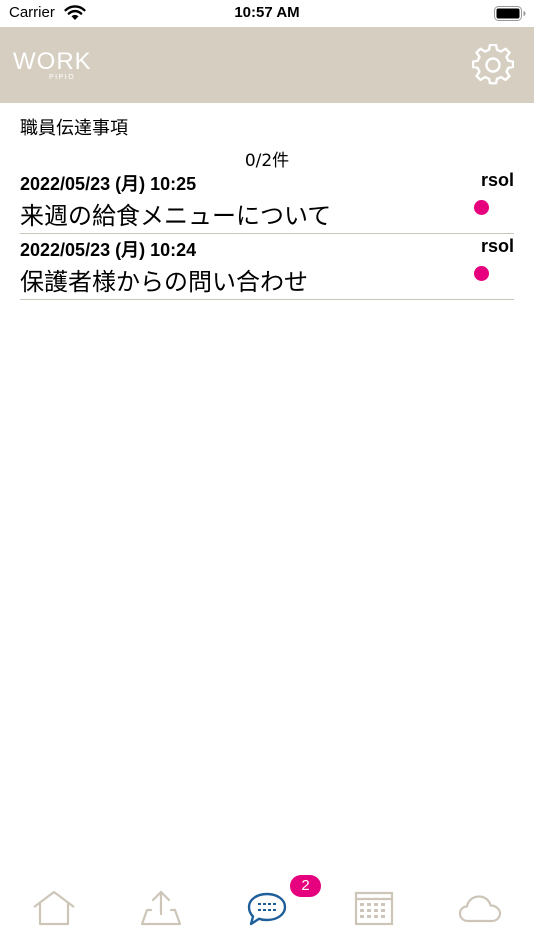  I want to click on tab-calendar, so click(374, 908).